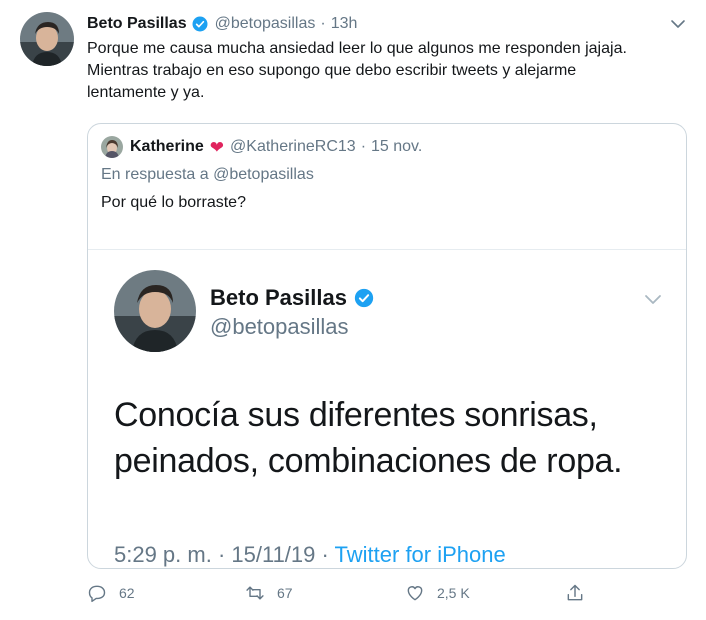 The width and height of the screenshot is (706, 620). Describe the element at coordinates (269, 593) in the screenshot. I see `retweet-button: 67` at that location.